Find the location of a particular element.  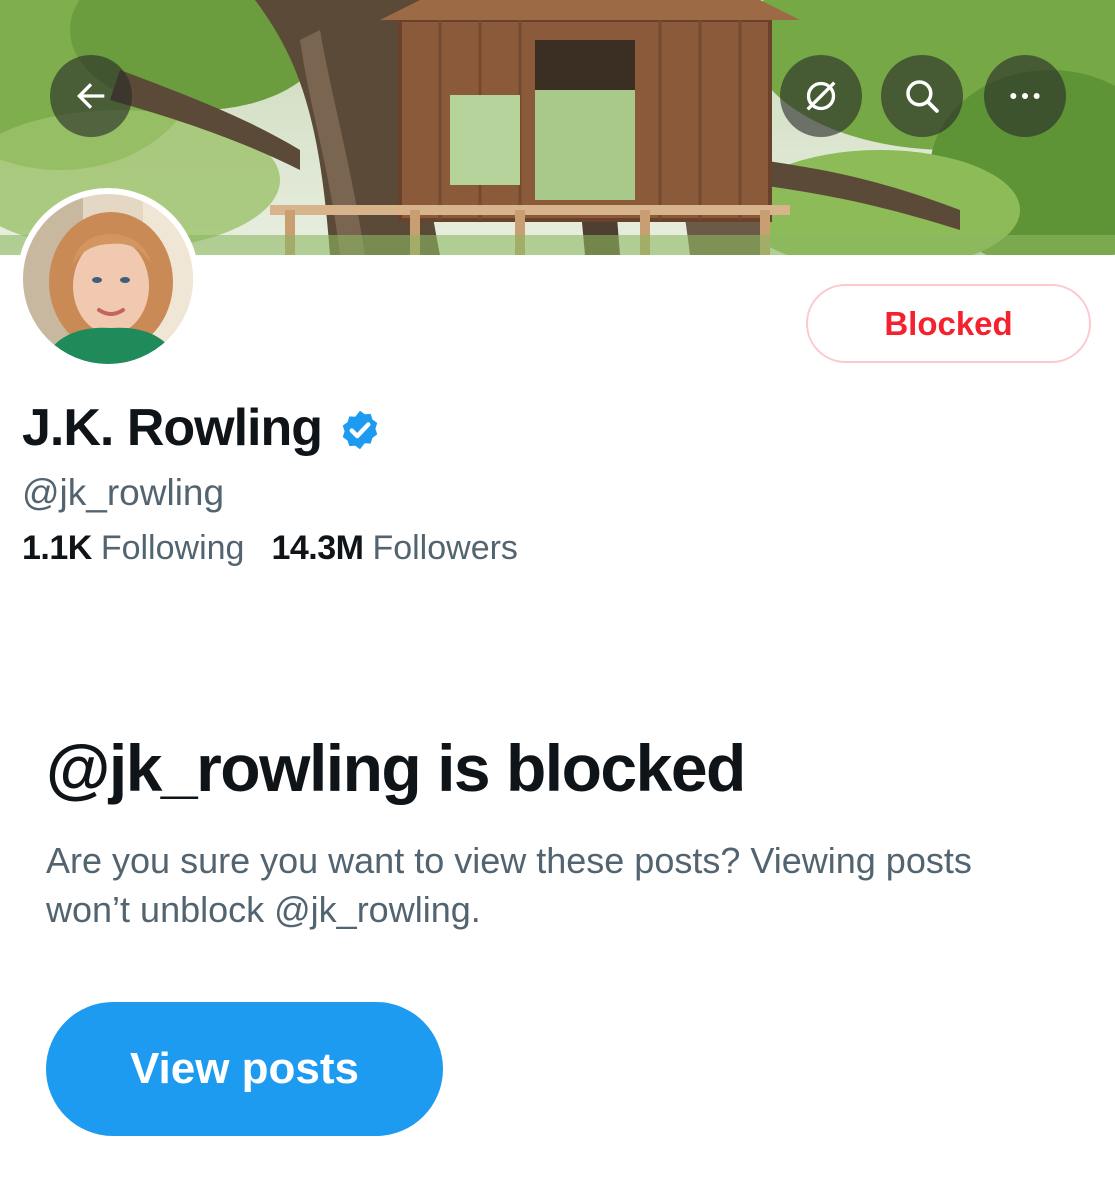

view-posts-label: View posts is located at coordinates (244, 1068).